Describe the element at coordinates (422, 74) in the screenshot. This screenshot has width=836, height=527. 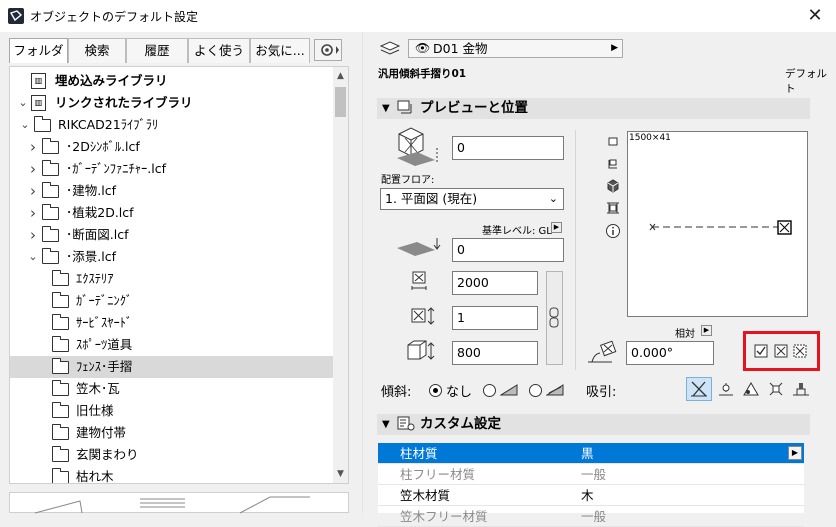
I see `object-name: 汎用傾斜手摺り01` at that location.